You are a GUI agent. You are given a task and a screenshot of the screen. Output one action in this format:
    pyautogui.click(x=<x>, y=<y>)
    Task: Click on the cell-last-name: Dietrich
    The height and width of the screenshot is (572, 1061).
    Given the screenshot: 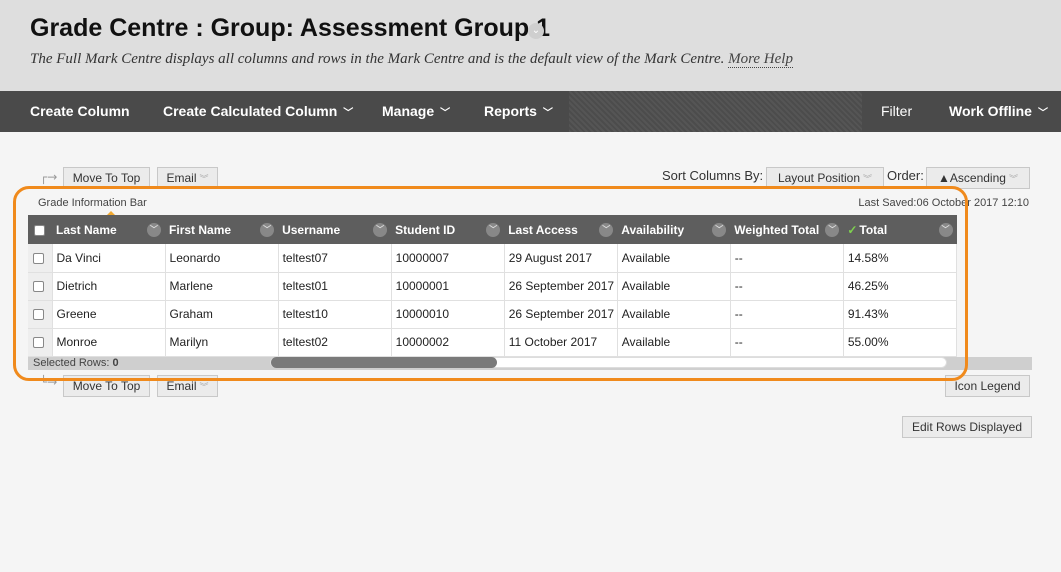 What is the action you would take?
    pyautogui.click(x=109, y=286)
    